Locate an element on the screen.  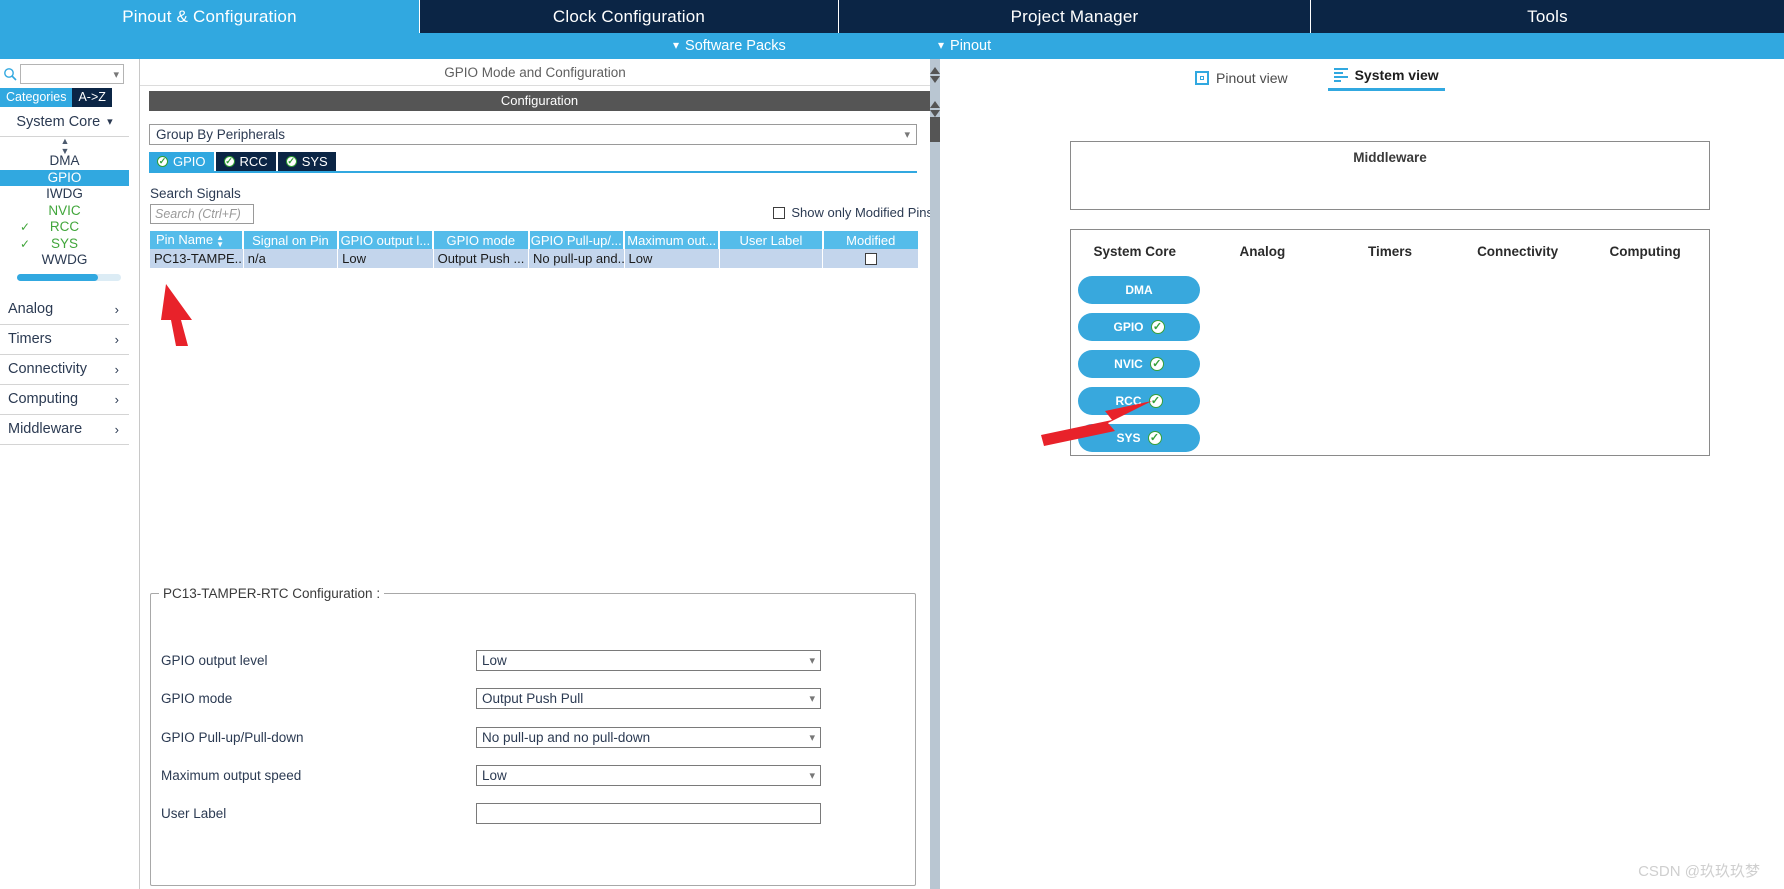
pill-nvic: NVIC ✓ is located at coordinates (1139, 364).